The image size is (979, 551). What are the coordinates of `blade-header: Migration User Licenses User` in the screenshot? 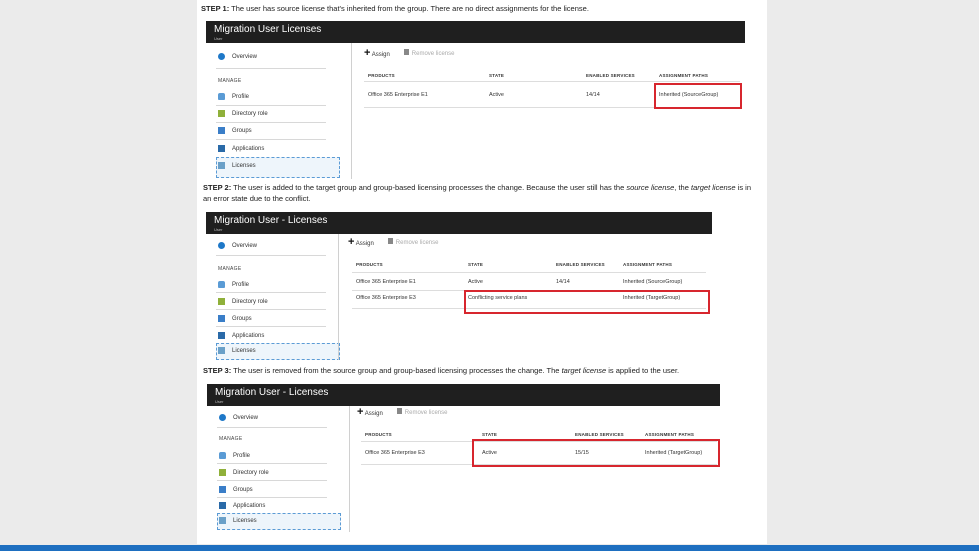 It's located at (475, 32).